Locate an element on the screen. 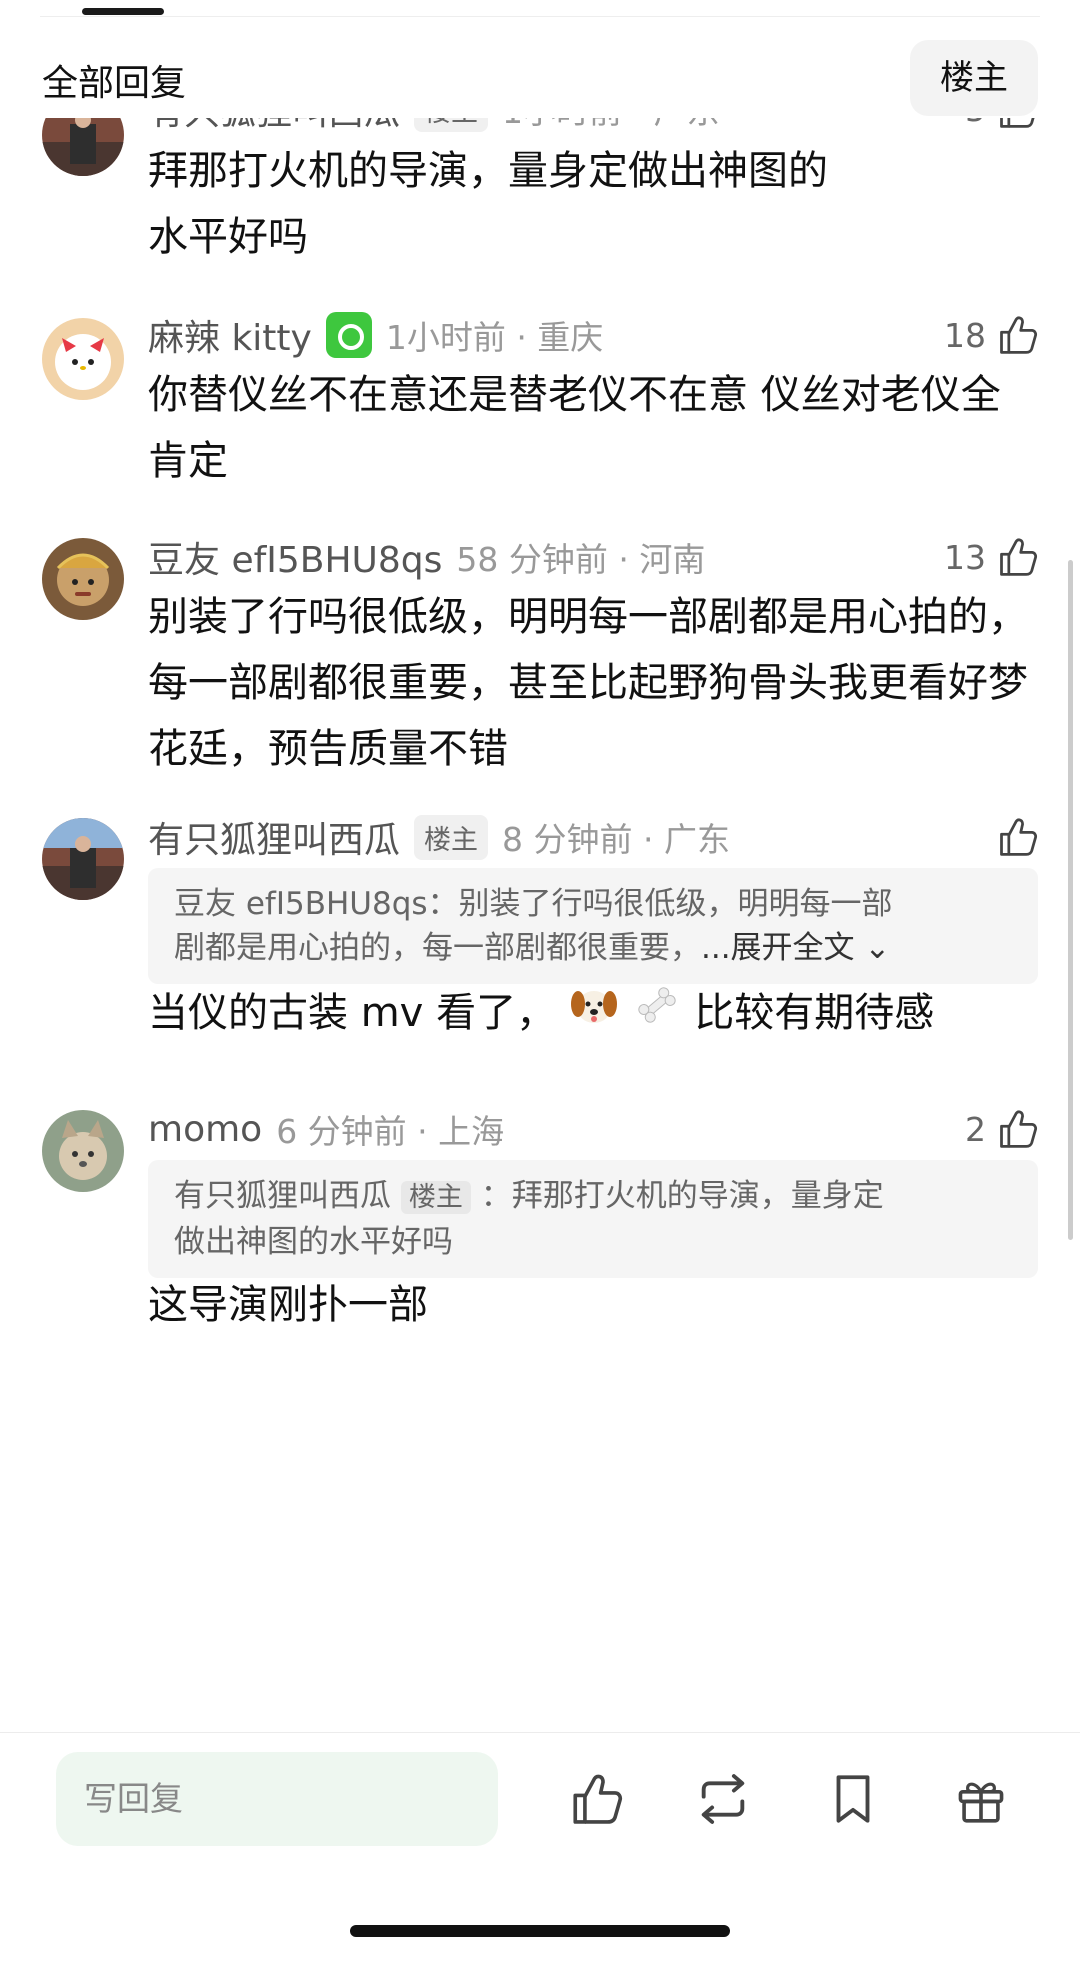 The height and width of the screenshot is (1961, 1080). comment-meta: 有只狐狸叫西瓜 楼主 1小时前 · 广东 is located at coordinates (433, 126).